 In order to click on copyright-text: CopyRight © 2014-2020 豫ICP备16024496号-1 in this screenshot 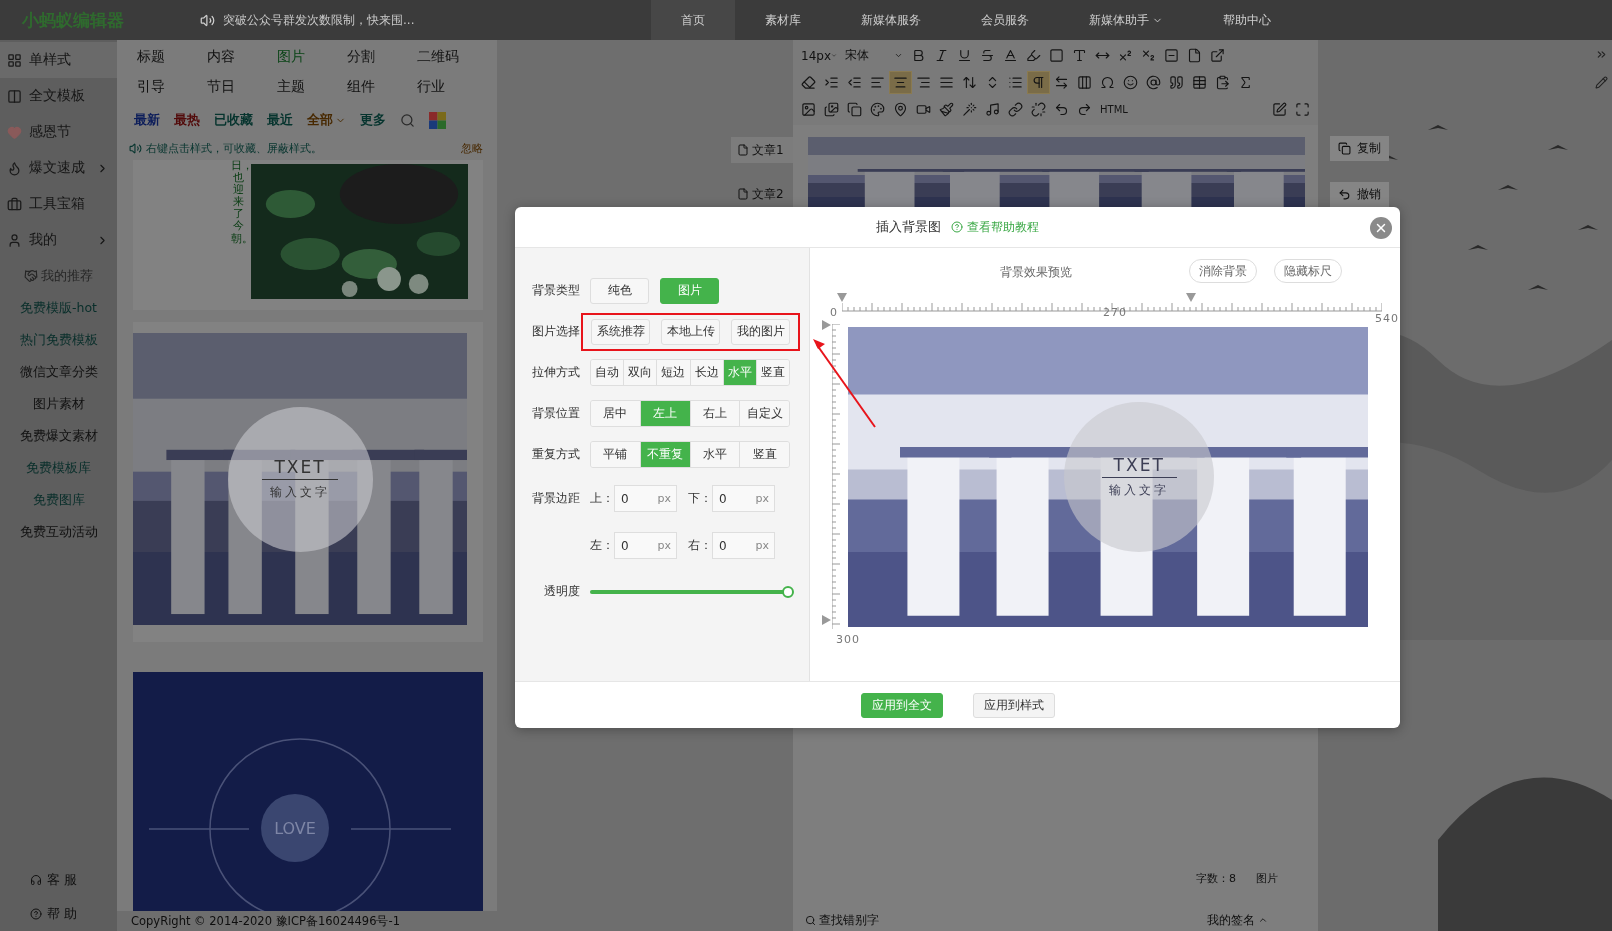, I will do `click(307, 921)`.